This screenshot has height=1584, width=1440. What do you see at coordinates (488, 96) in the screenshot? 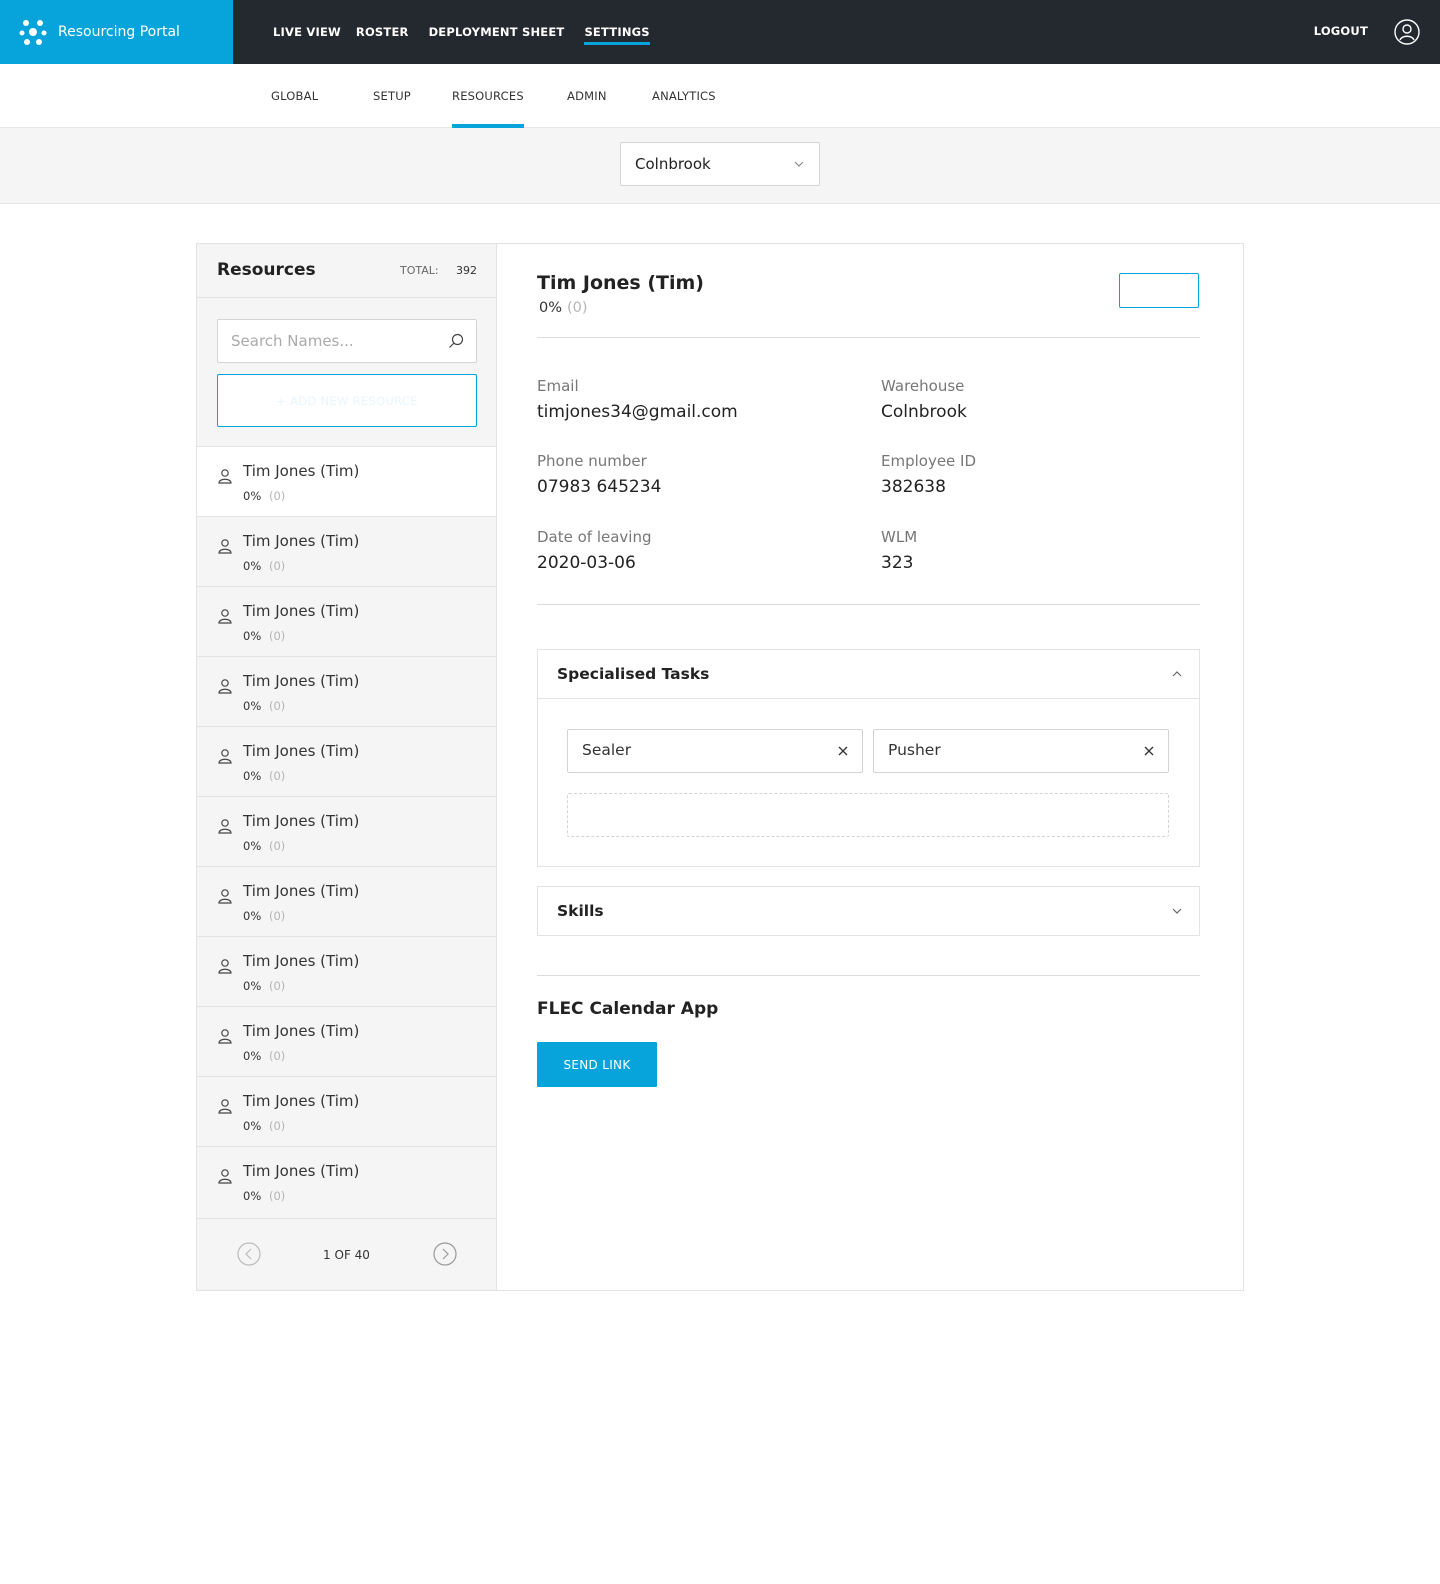
I see `tab-resources: RESOURCES` at bounding box center [488, 96].